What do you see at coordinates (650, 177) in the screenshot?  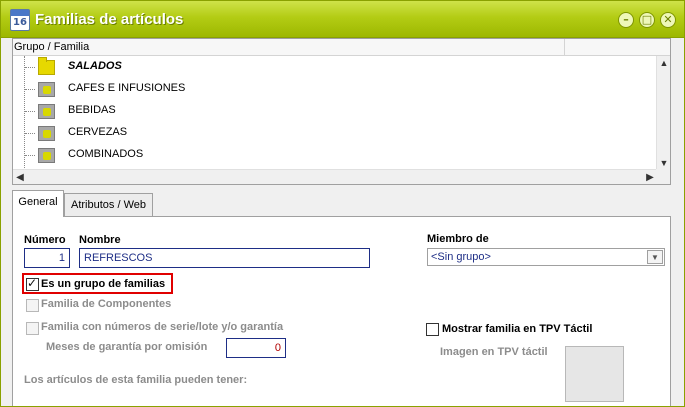 I see `scroll-right-icon: ▶` at bounding box center [650, 177].